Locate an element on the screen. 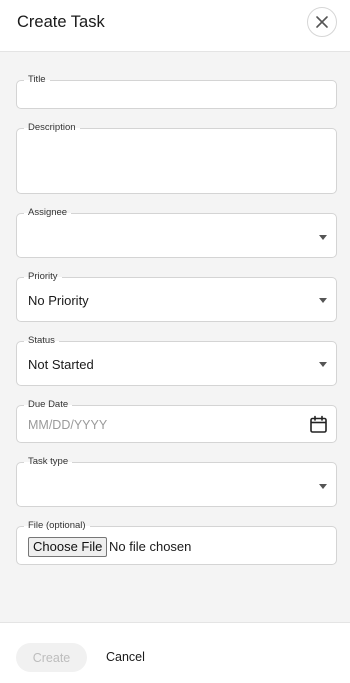 The height and width of the screenshot is (683, 350). title-input: Title is located at coordinates (176, 91).